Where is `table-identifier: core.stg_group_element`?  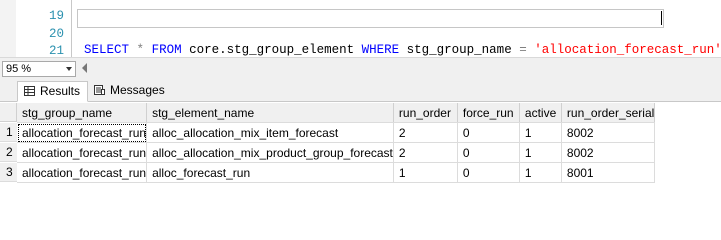
table-identifier: core.stg_group_element is located at coordinates (272, 50).